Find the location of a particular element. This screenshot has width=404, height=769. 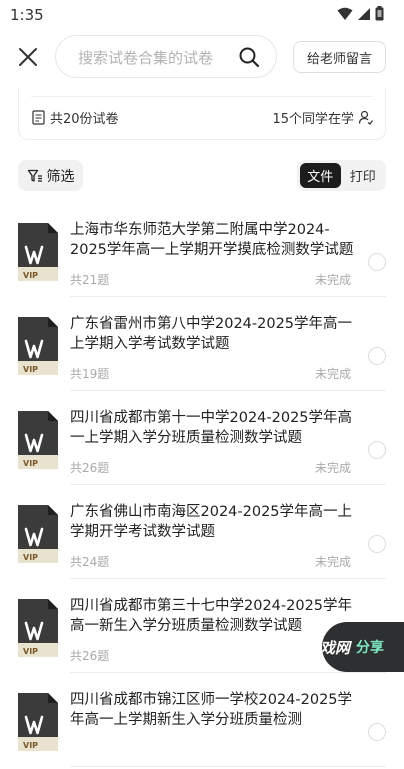

battery-icon is located at coordinates (379, 13).